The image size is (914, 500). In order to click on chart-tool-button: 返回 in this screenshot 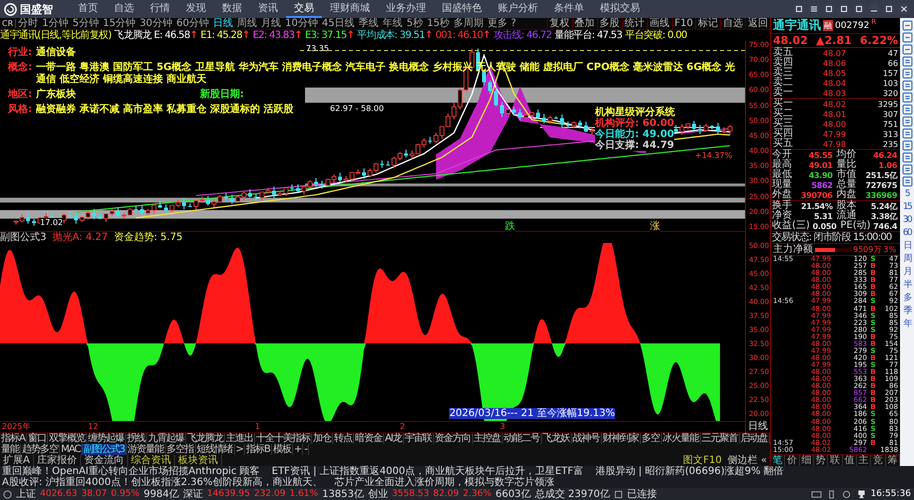, I will do `click(757, 23)`.